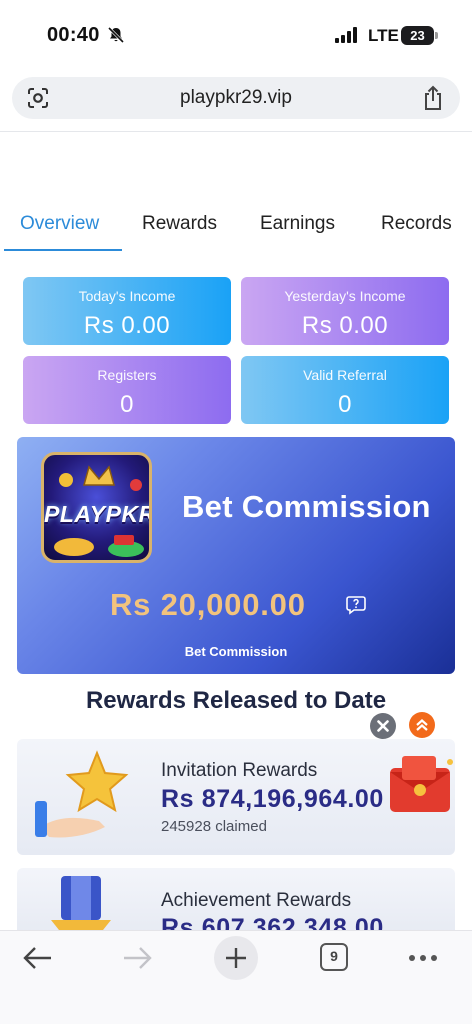 This screenshot has width=472, height=1024. Describe the element at coordinates (236, 651) in the screenshot. I see `bet-commission-subtitle: Bet Commission` at that location.